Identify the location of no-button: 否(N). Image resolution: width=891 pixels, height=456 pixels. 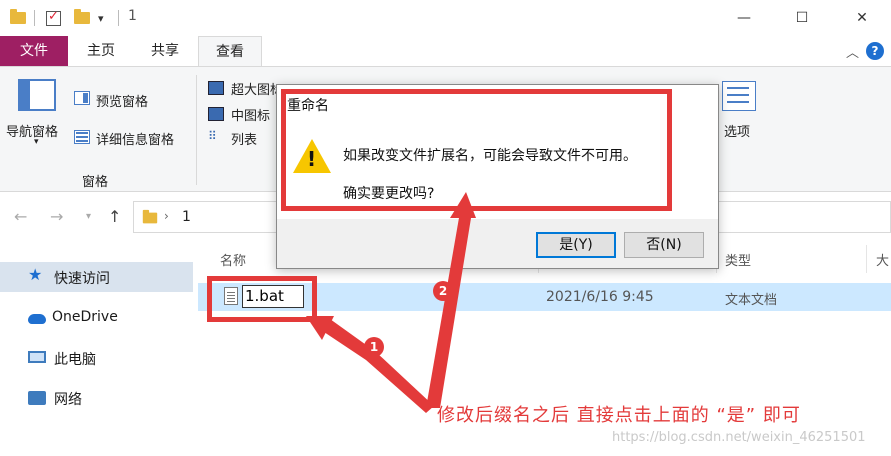
(664, 245).